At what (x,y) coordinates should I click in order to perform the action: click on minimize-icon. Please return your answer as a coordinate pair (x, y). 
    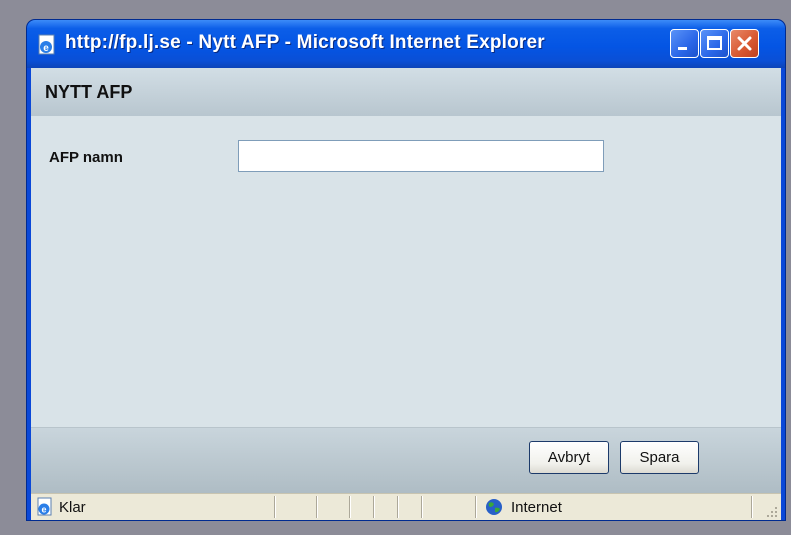
    Looking at the image, I should click on (682, 48).